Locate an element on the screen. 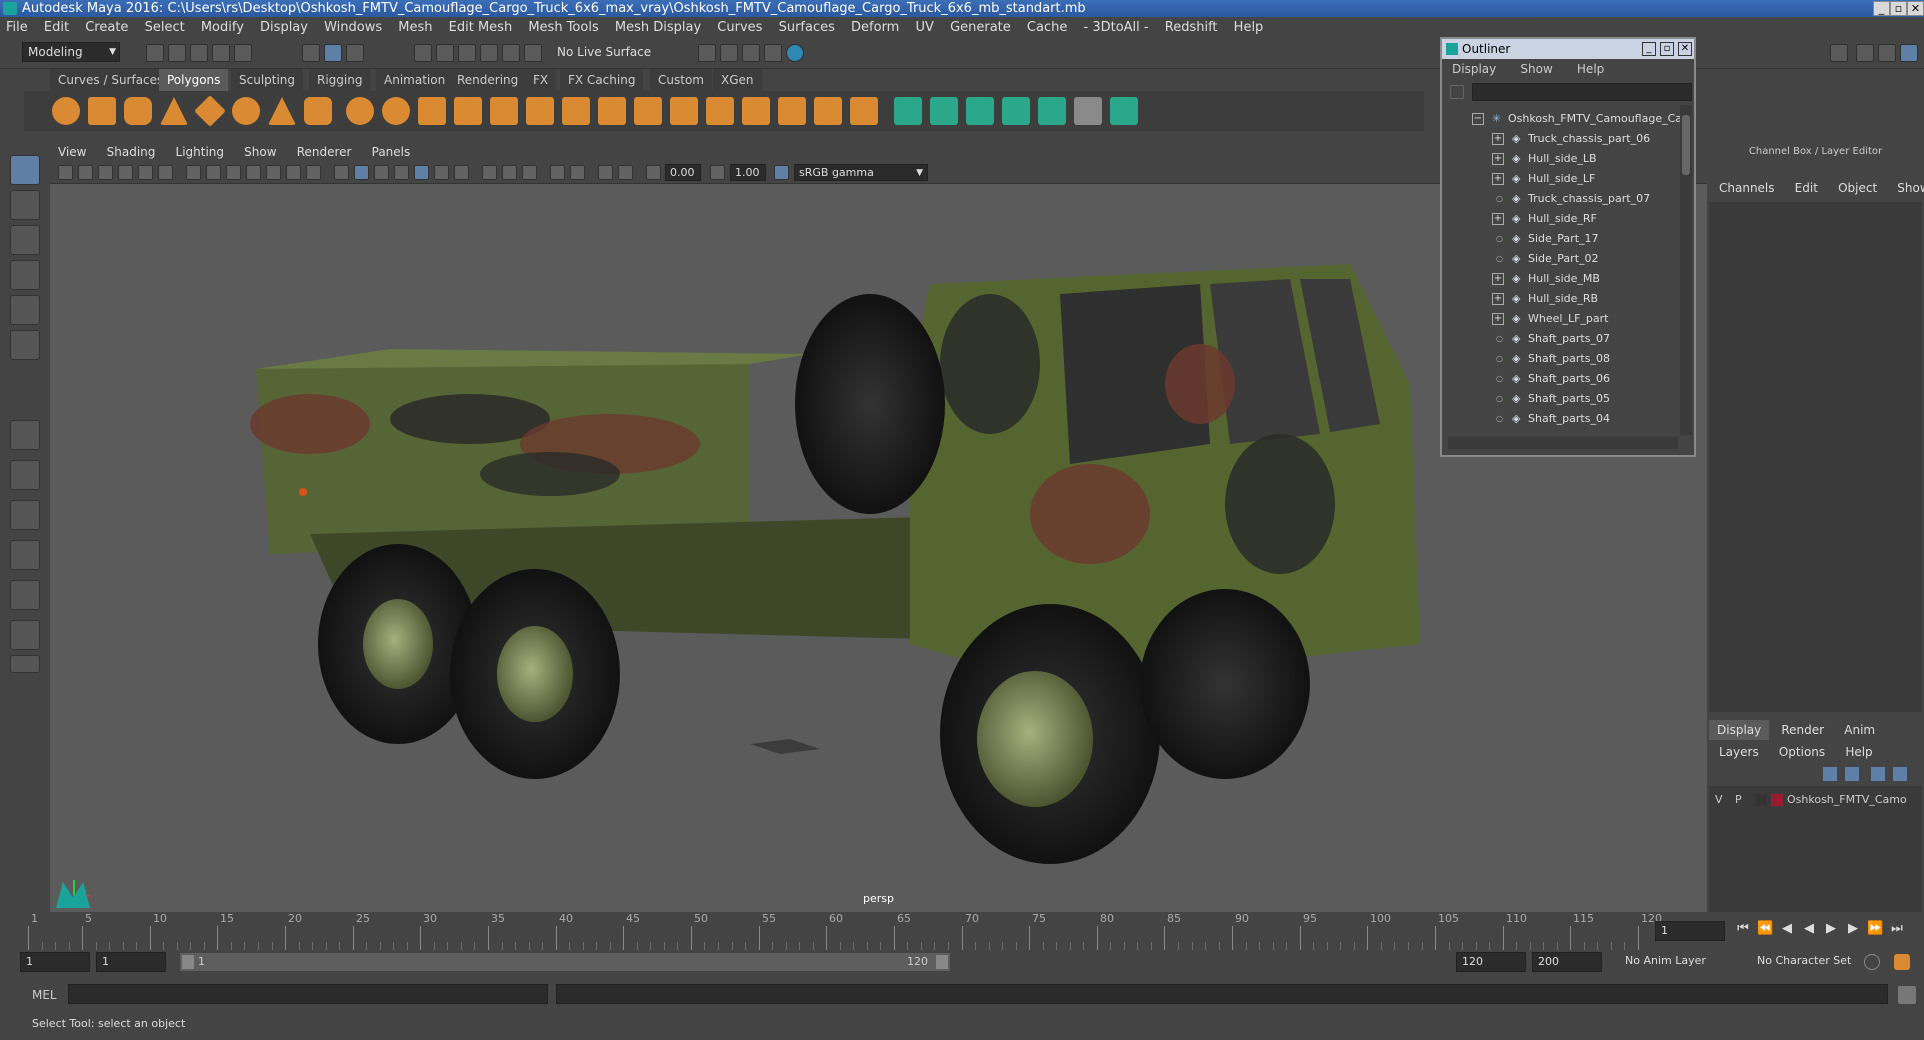 This screenshot has width=1924, height=1040. exposure-field: 0.00 is located at coordinates (683, 172).